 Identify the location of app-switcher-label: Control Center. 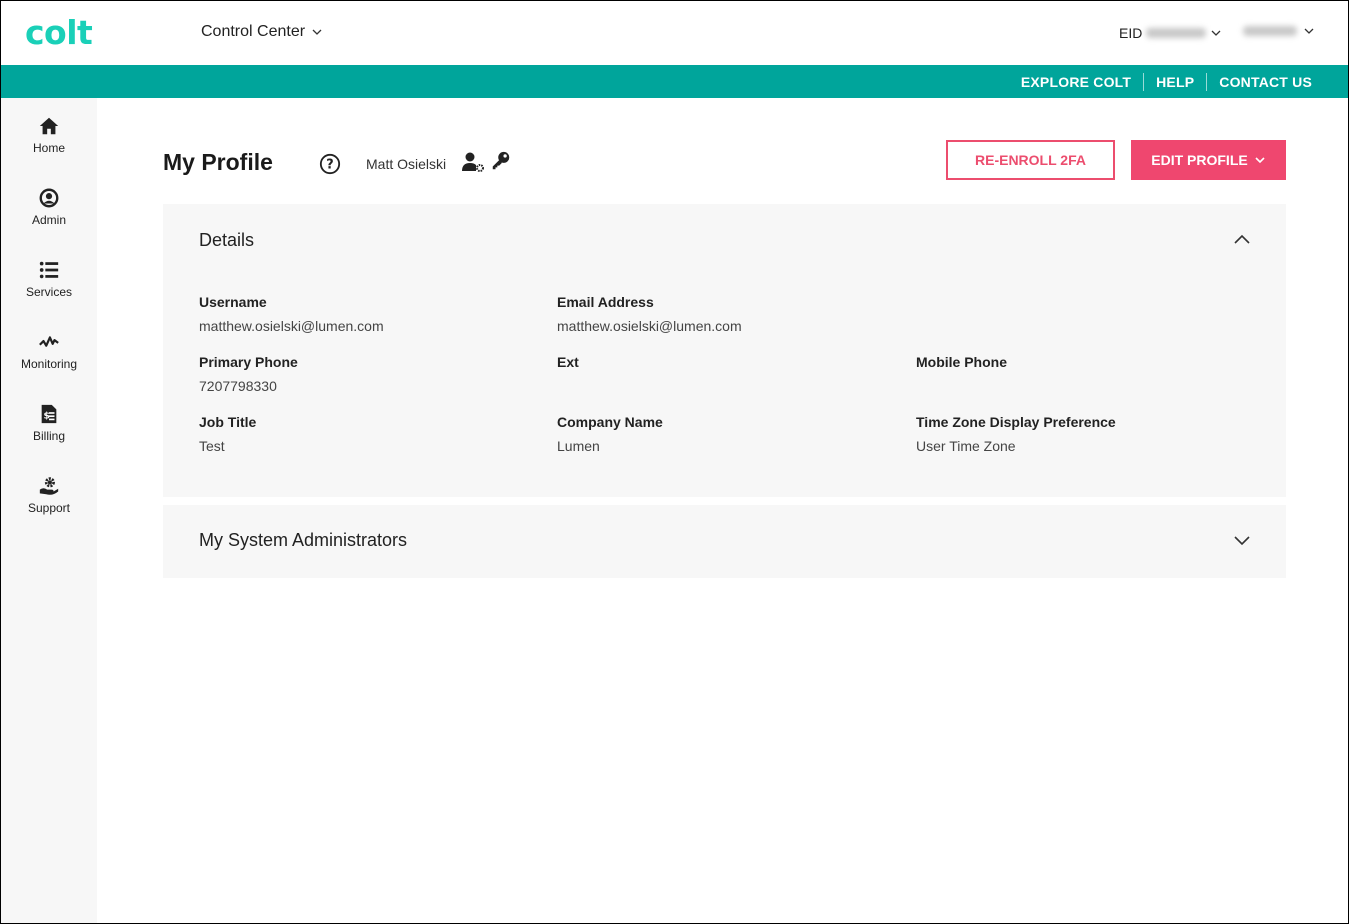
(253, 31).